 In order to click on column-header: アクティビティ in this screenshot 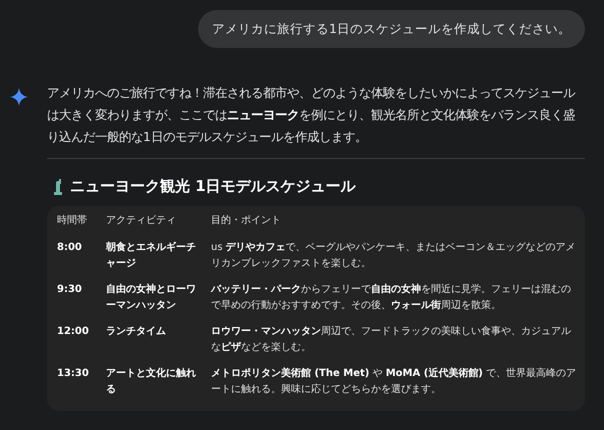, I will do `click(141, 220)`.